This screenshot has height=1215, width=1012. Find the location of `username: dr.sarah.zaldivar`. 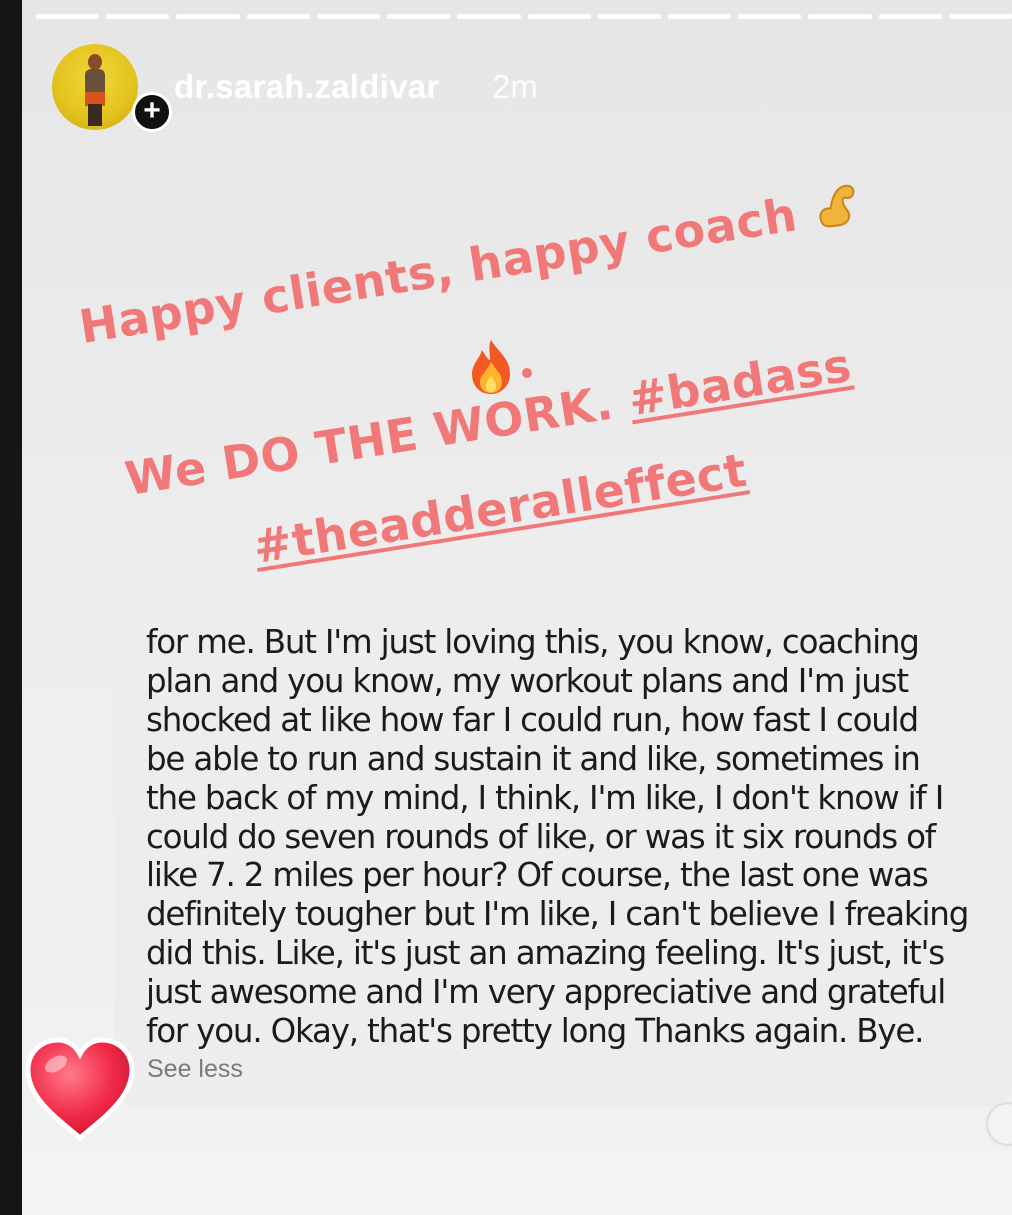

username: dr.sarah.zaldivar is located at coordinates (307, 87).